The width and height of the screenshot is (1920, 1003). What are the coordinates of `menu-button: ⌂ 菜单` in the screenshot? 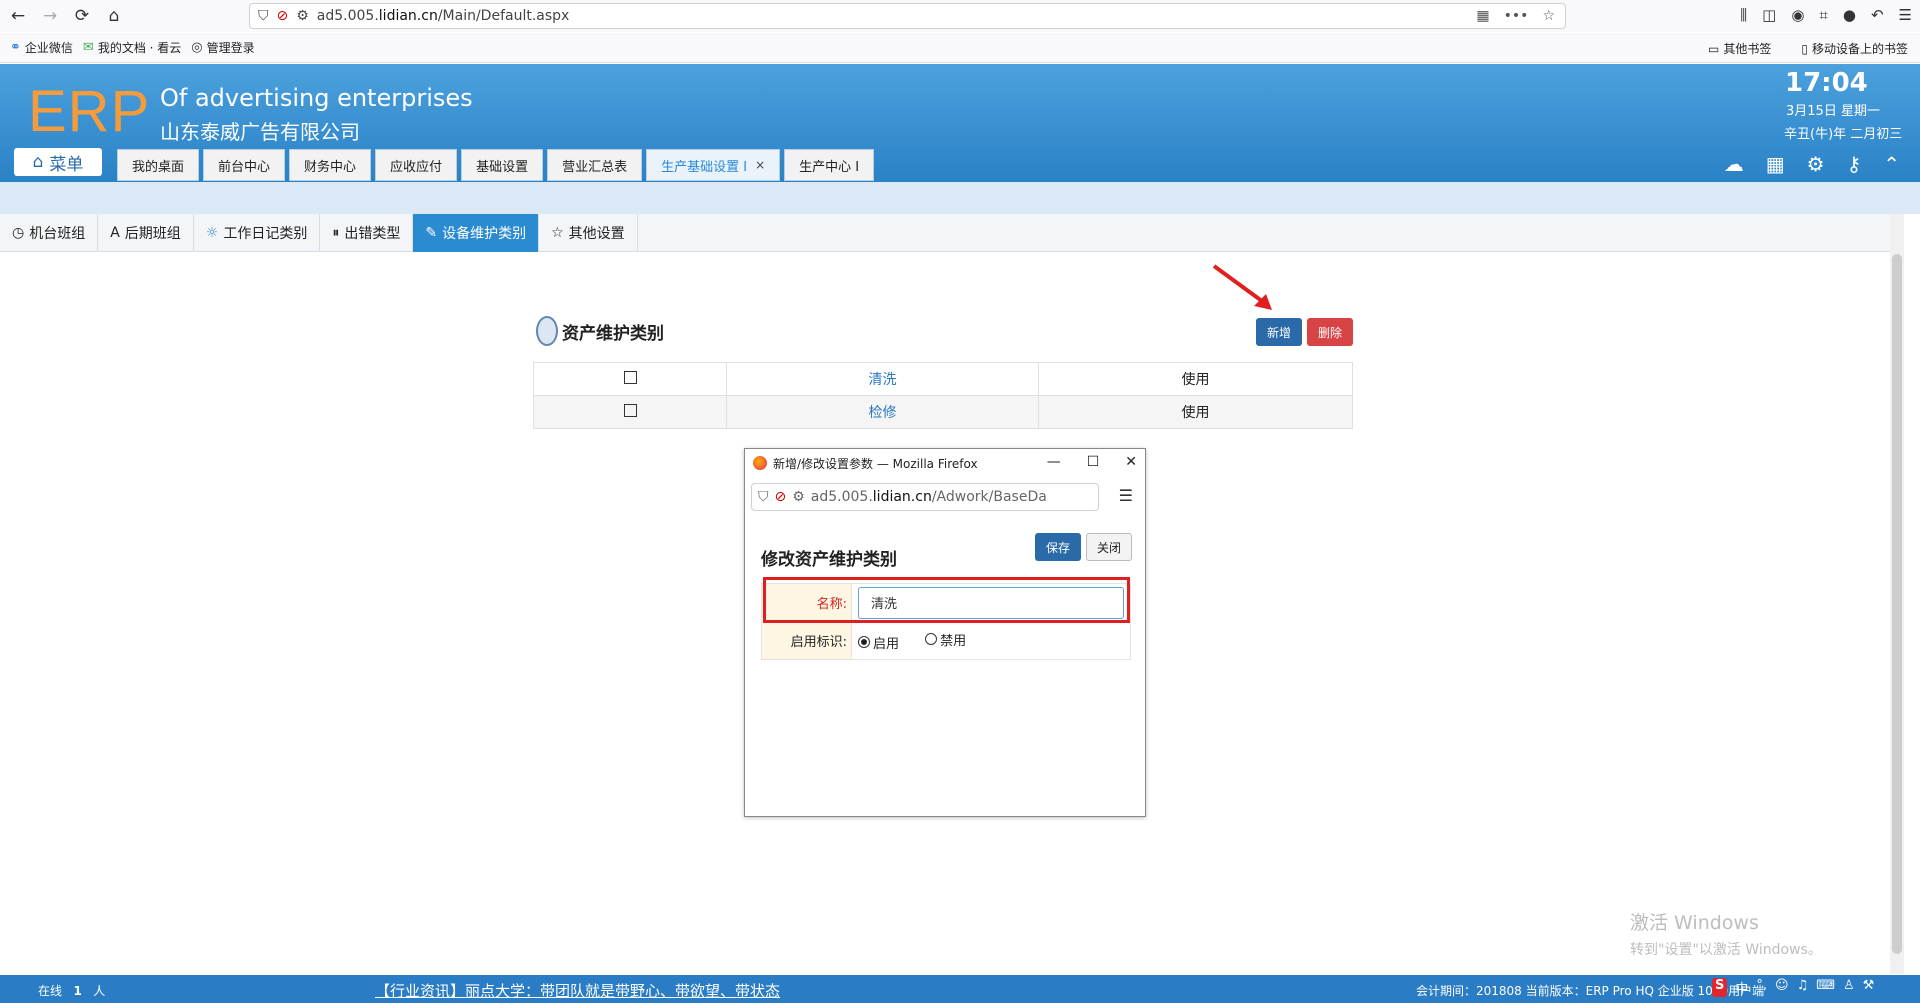 It's located at (58, 162).